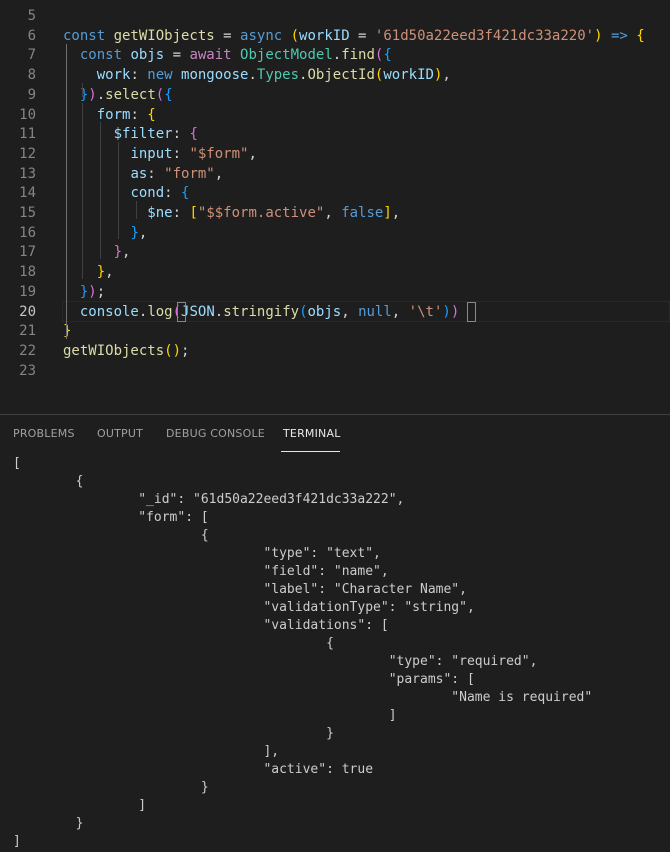 The width and height of the screenshot is (670, 852). What do you see at coordinates (335, 292) in the screenshot?
I see `code-line: 19 });` at bounding box center [335, 292].